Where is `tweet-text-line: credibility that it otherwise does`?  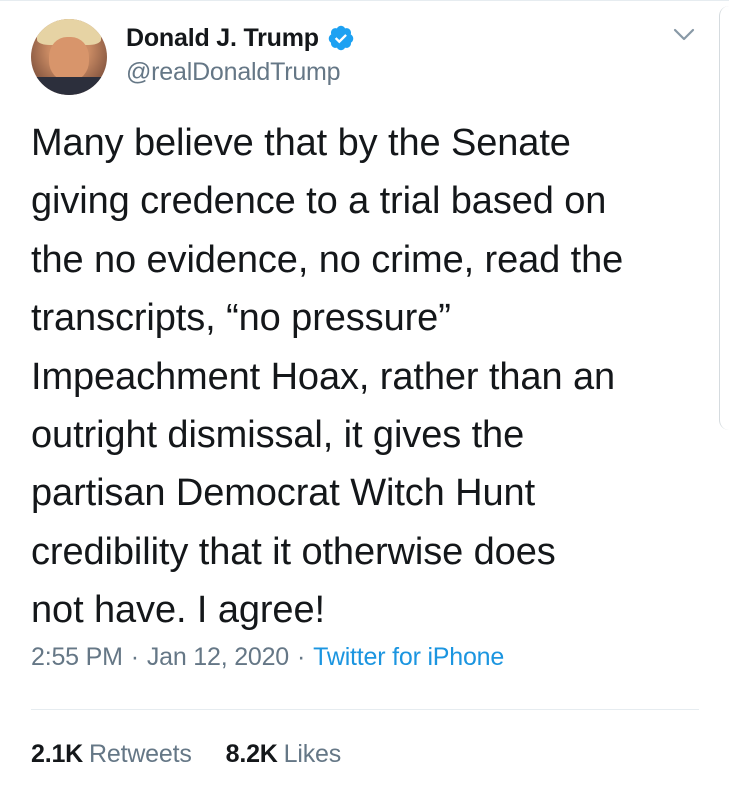 tweet-text-line: credibility that it otherwise does is located at coordinates (293, 551).